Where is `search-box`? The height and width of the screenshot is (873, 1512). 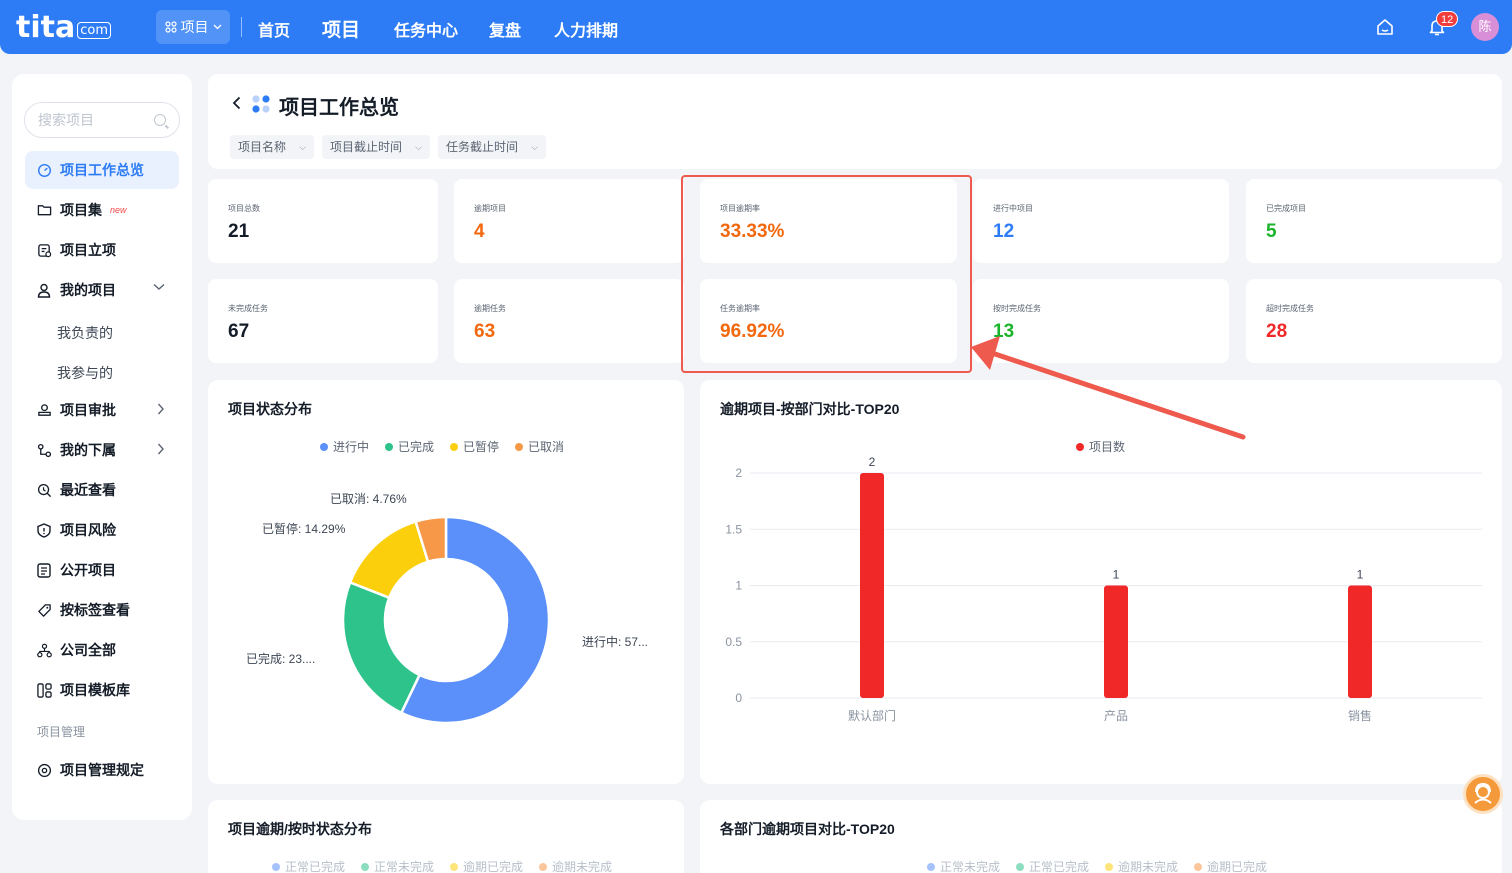
search-box is located at coordinates (102, 120).